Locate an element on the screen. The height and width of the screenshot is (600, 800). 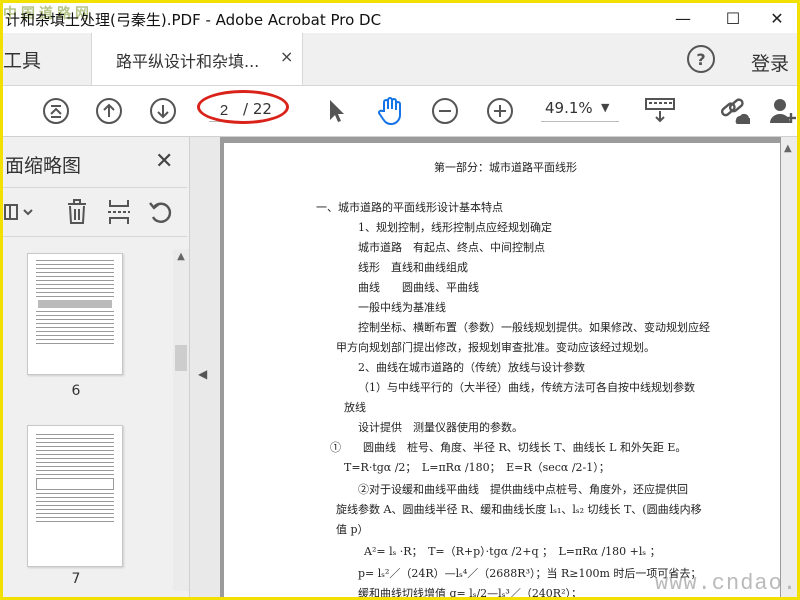
help-icon: ? is located at coordinates (701, 59).